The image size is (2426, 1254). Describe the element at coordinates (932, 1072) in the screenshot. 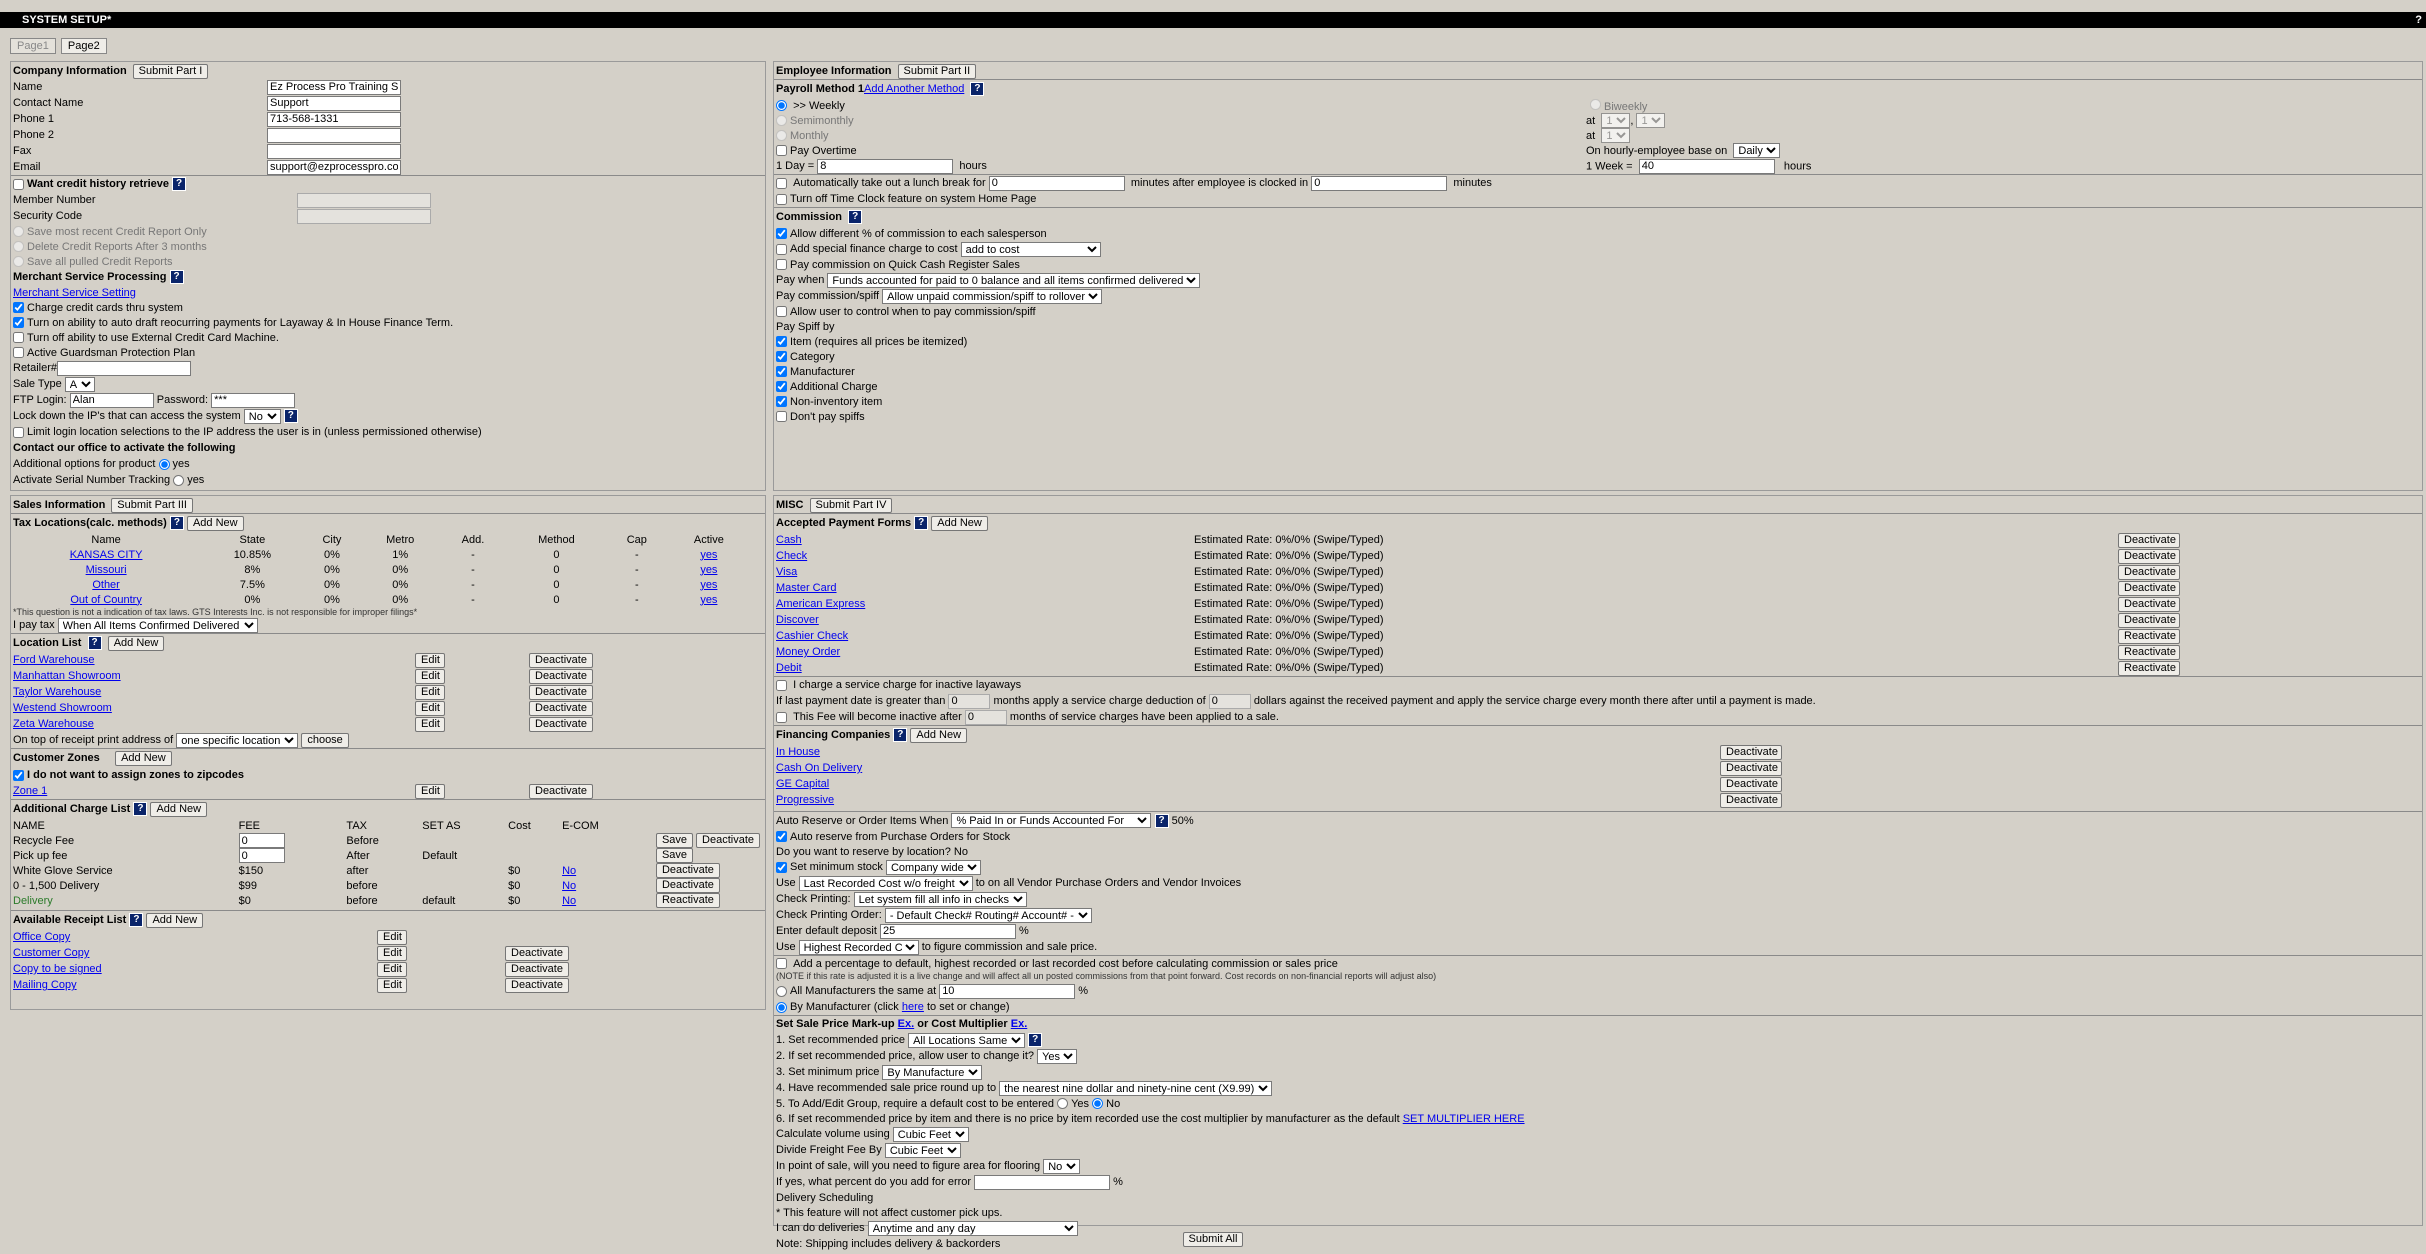

I see `set3-select: By Manufacture` at that location.